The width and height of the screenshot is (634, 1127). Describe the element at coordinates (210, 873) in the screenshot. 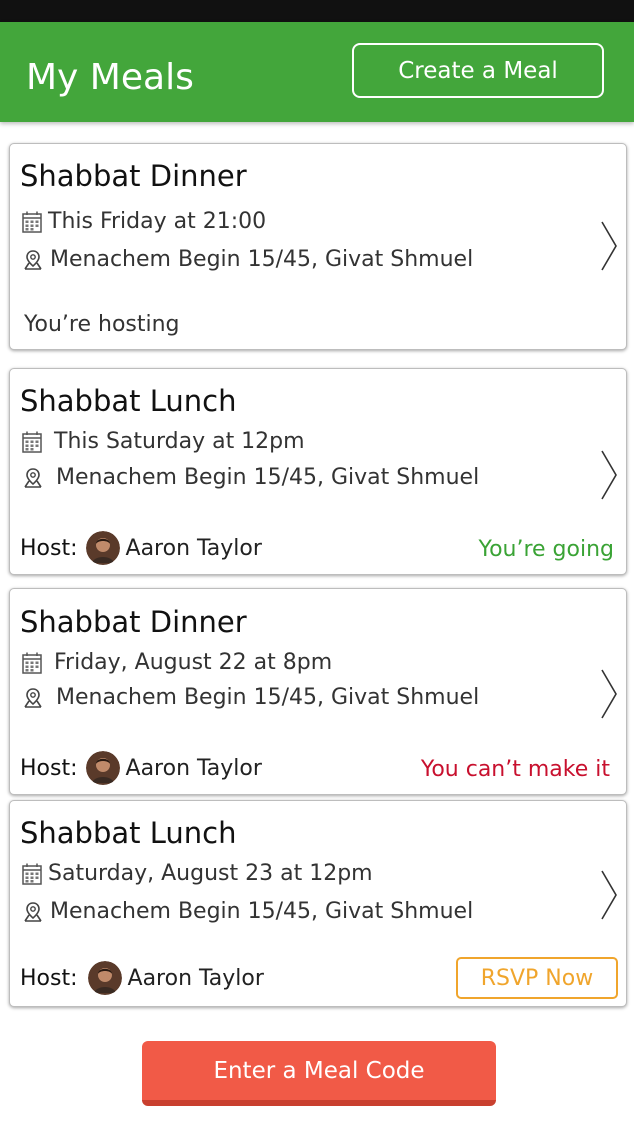

I see `meal-date: Saturday, August 23 at 12pm` at that location.